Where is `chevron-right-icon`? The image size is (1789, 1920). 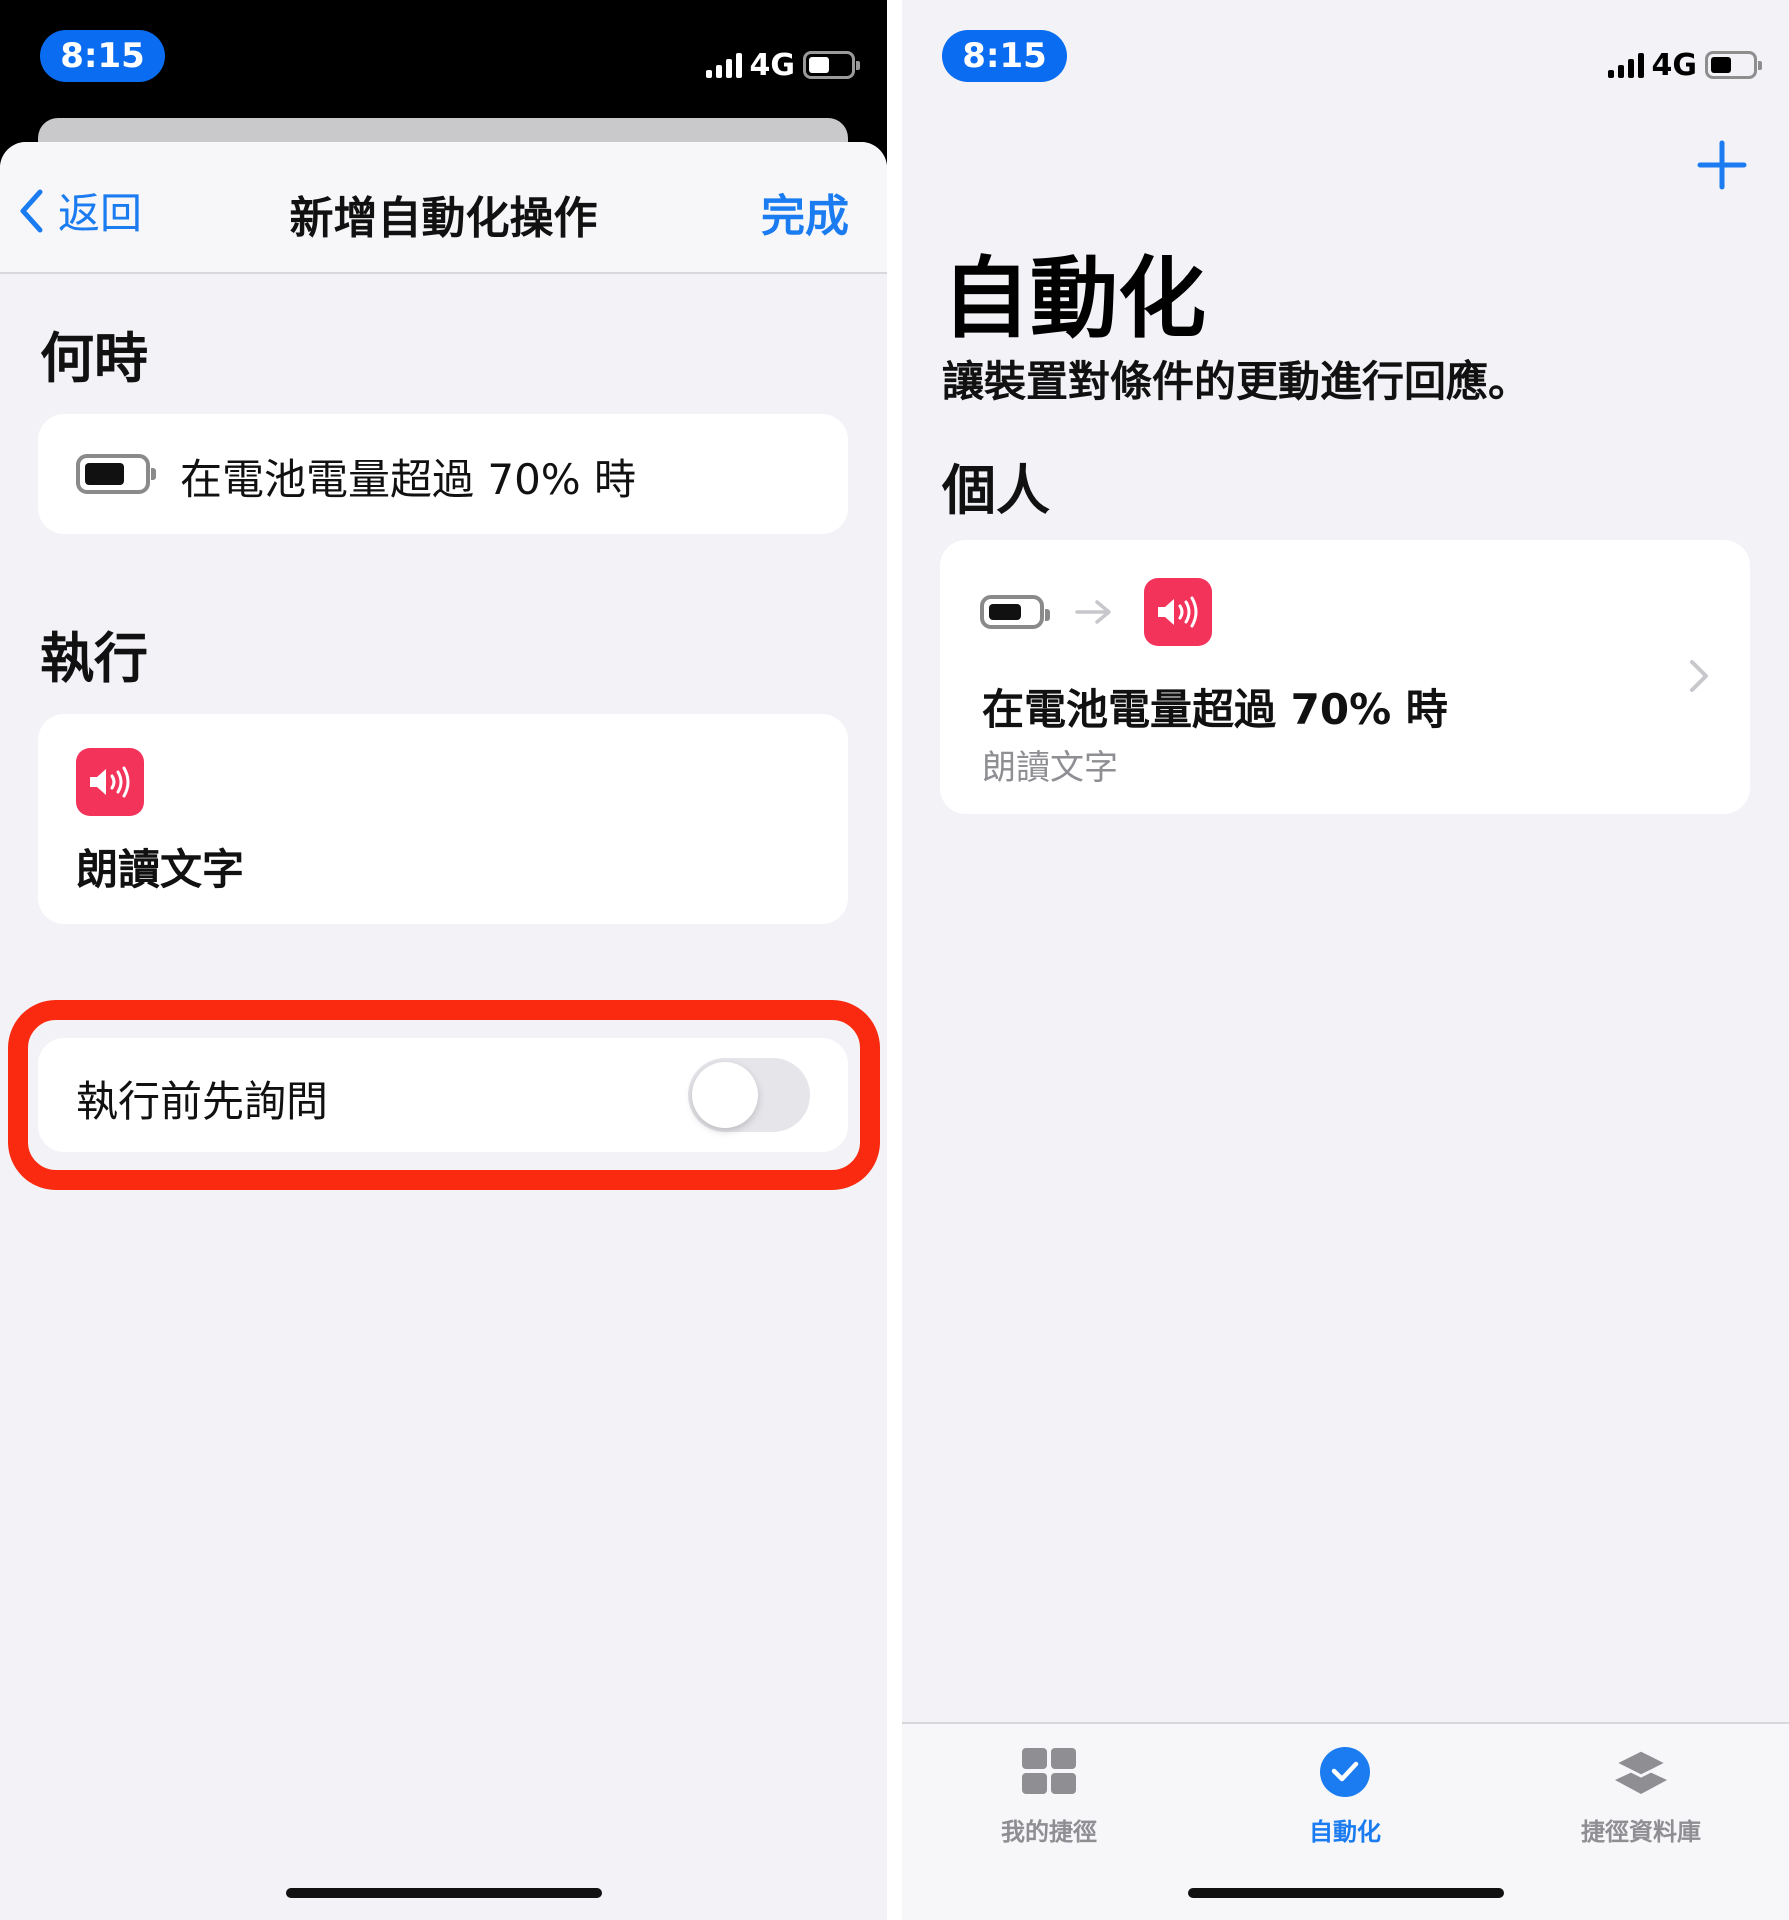
chevron-right-icon is located at coordinates (1699, 676).